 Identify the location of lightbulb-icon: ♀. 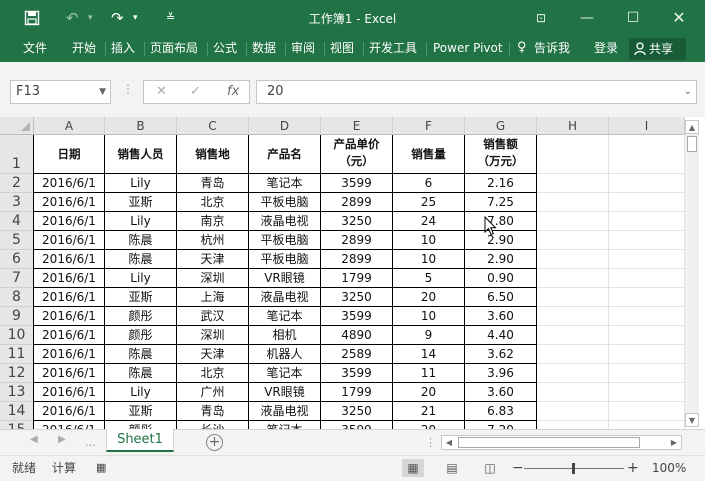
(522, 49).